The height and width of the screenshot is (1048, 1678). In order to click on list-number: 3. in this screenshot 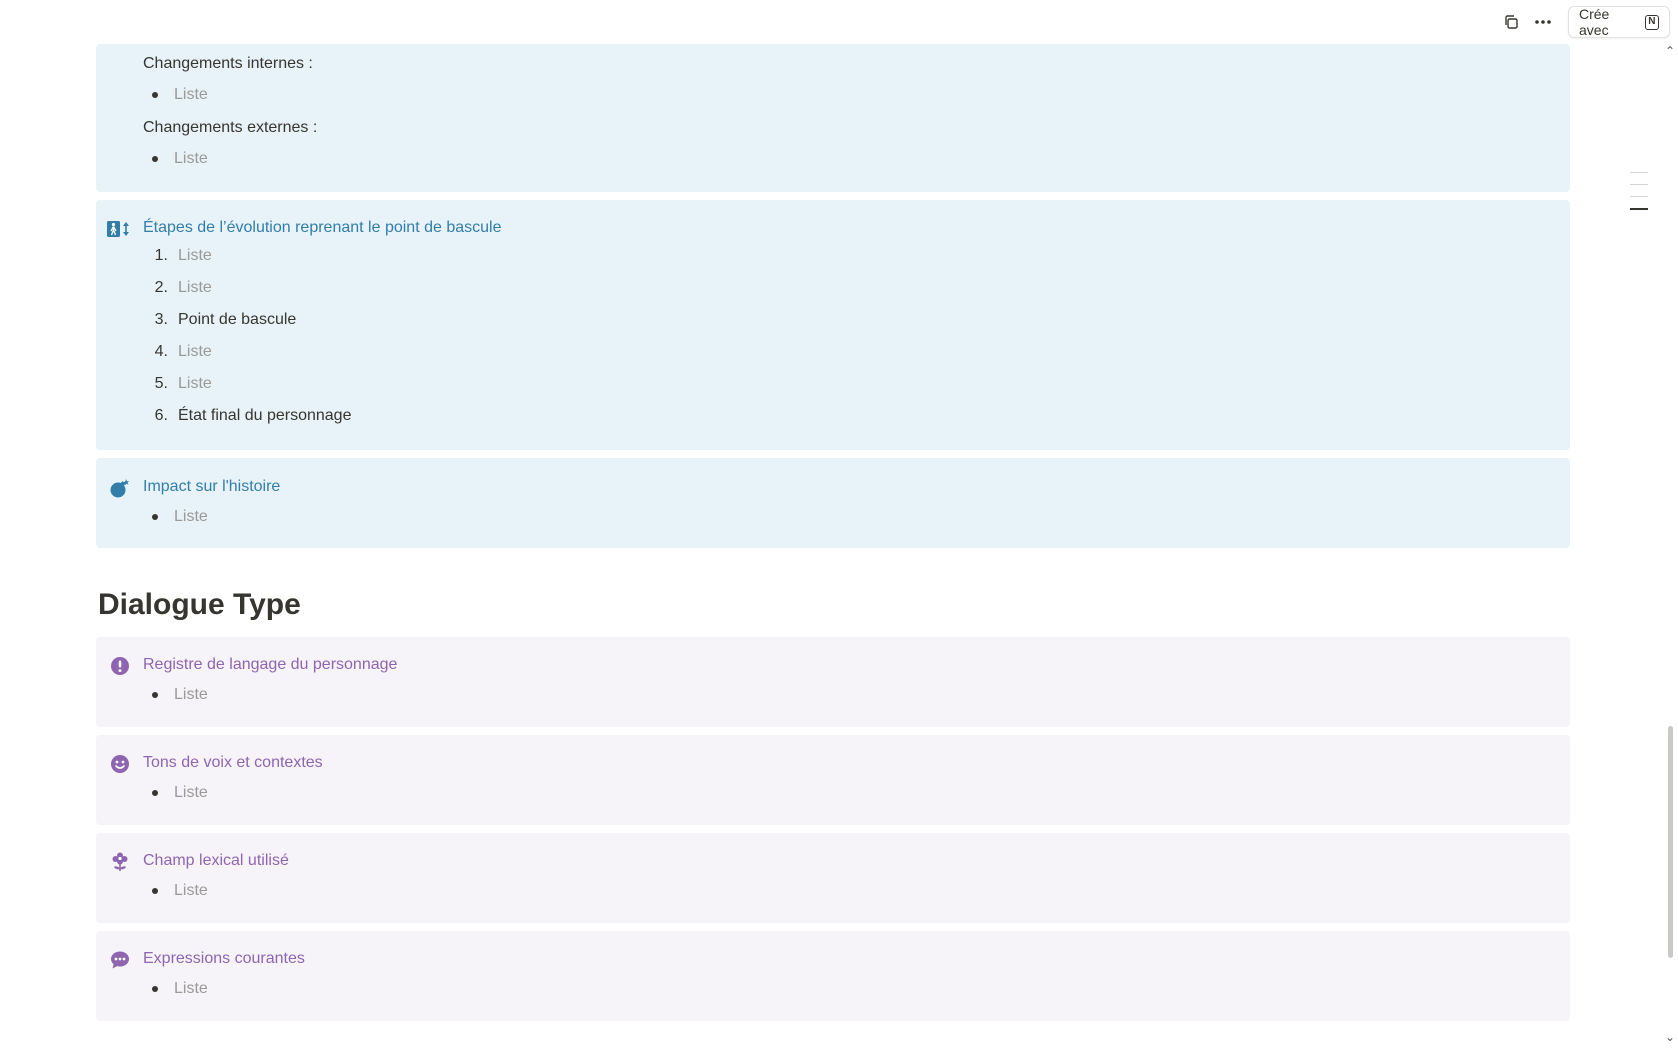, I will do `click(161, 319)`.